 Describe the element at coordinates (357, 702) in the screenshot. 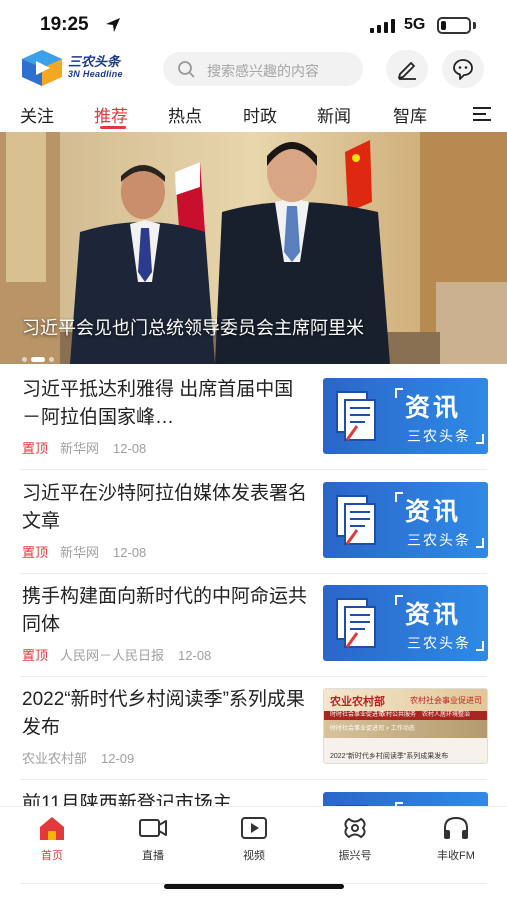

I see `site-title: 农业农村部` at that location.